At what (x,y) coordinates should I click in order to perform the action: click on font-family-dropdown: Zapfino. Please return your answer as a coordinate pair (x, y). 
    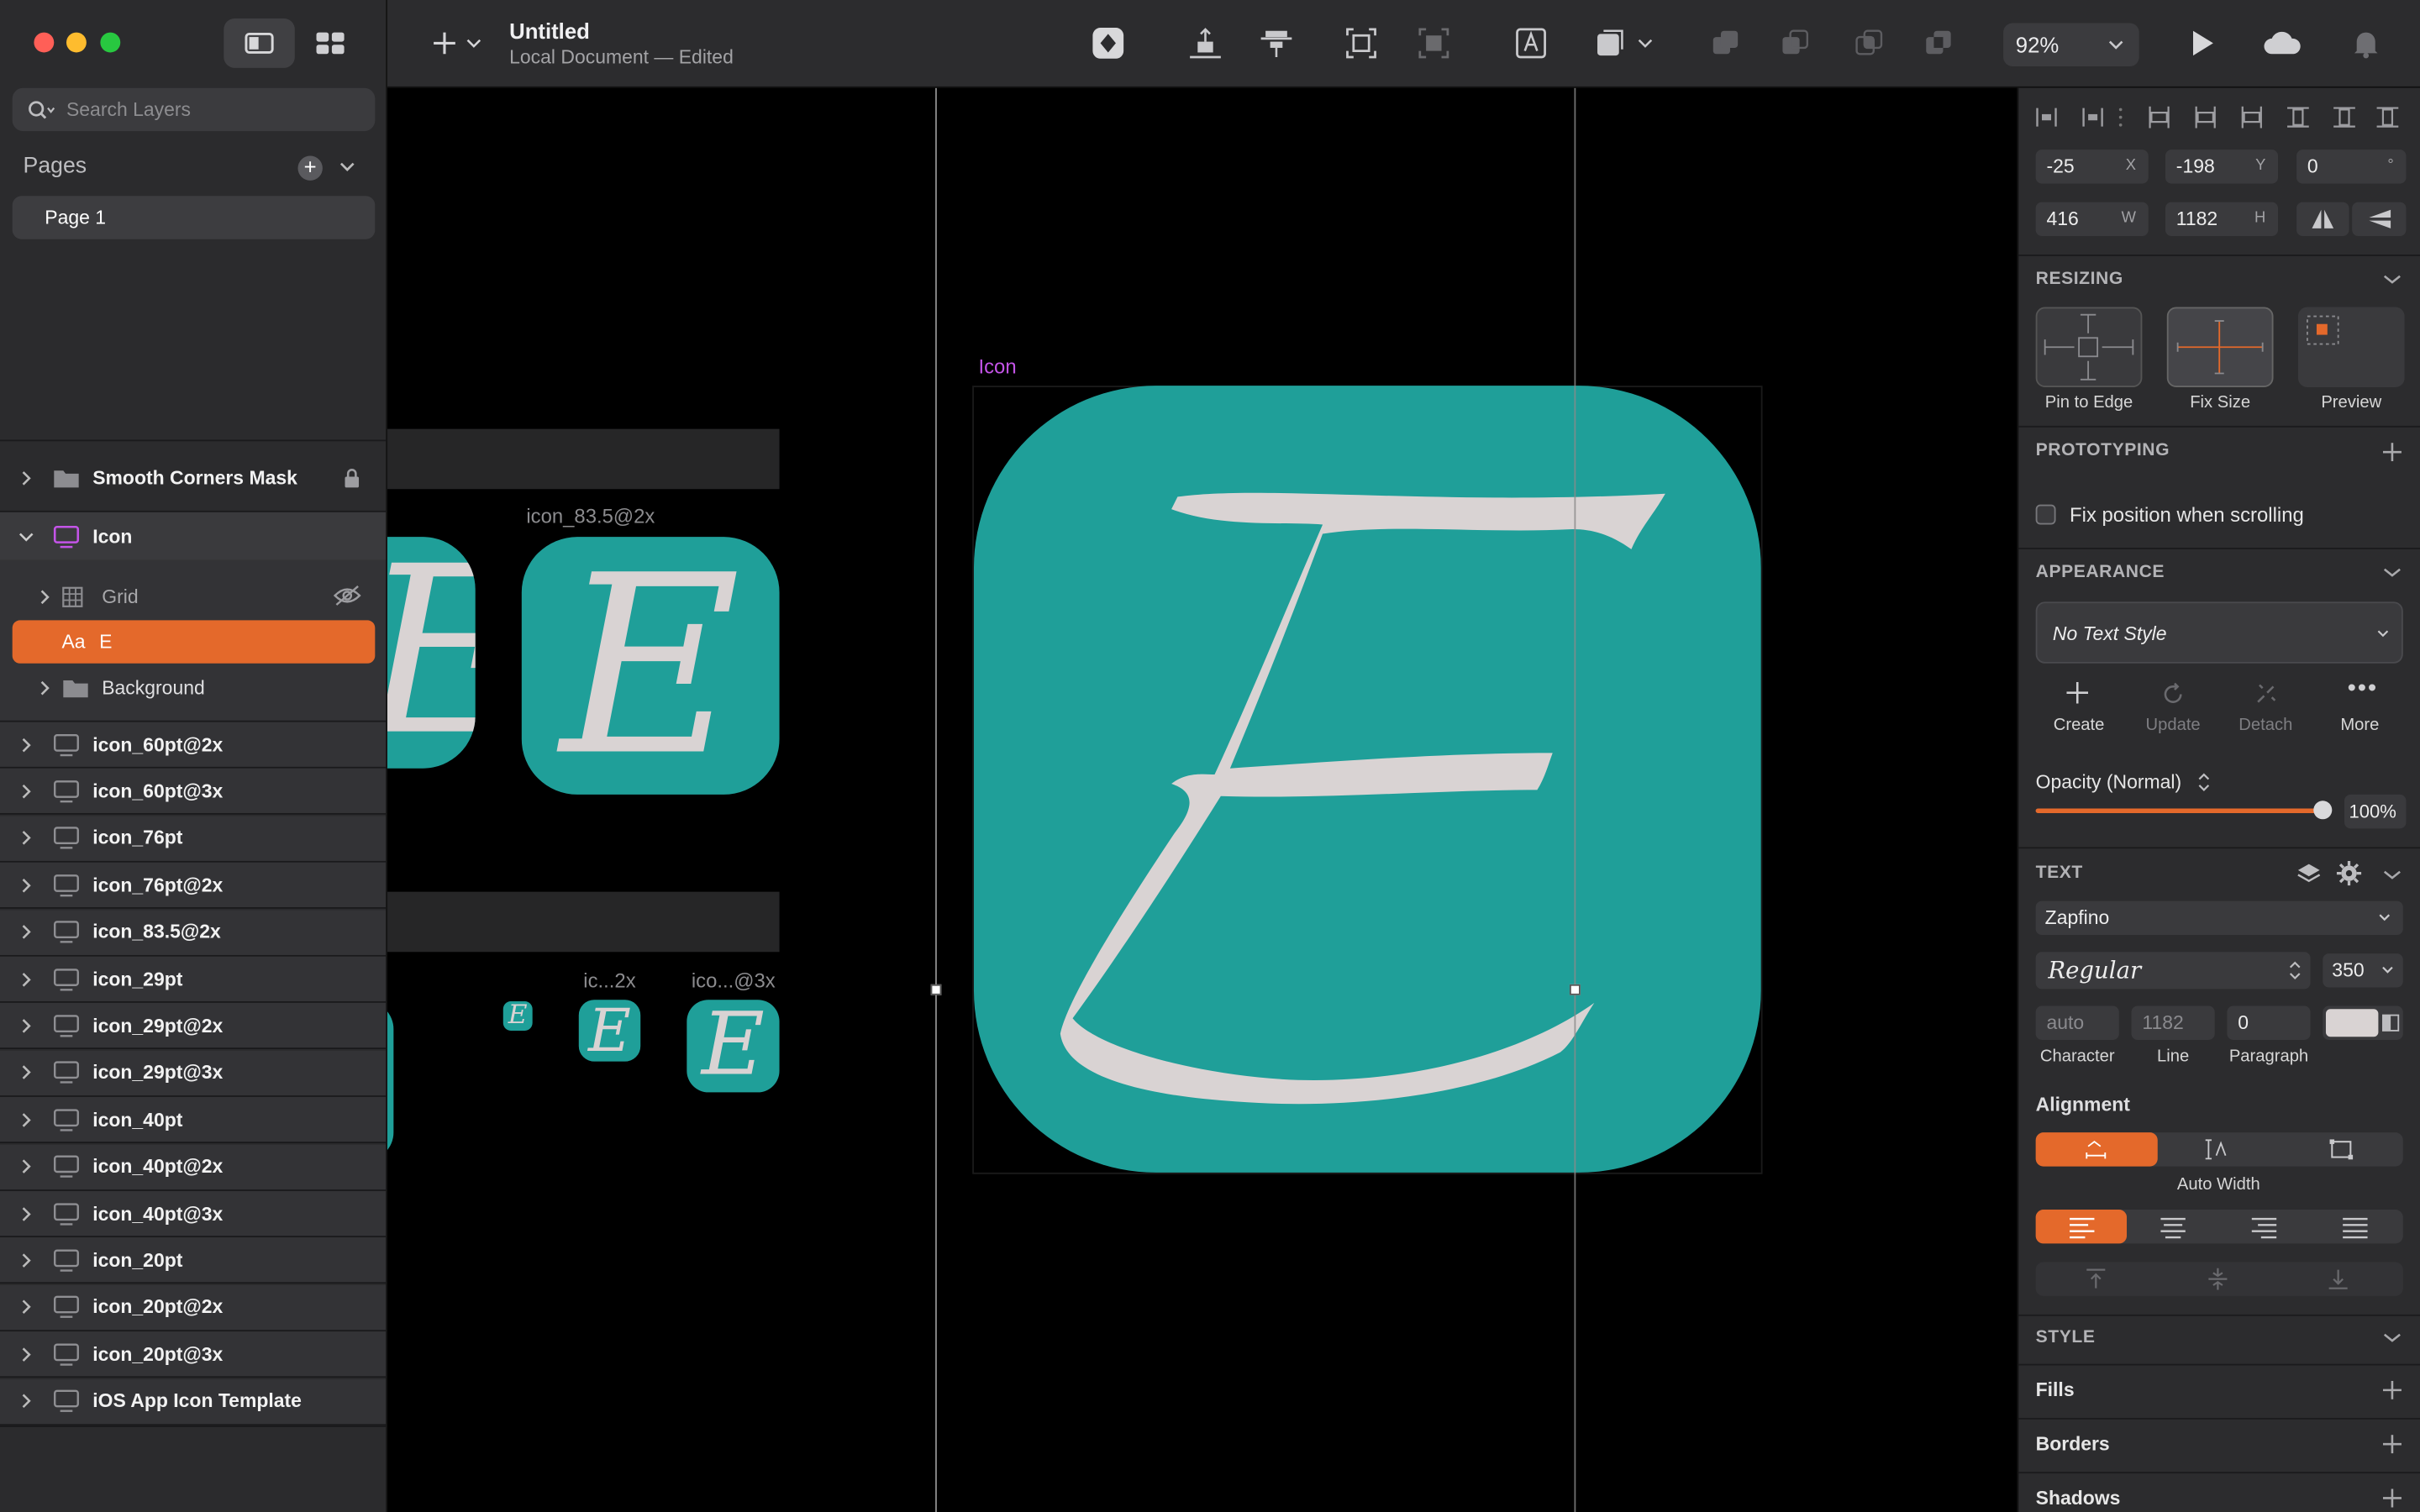
    Looking at the image, I should click on (2219, 918).